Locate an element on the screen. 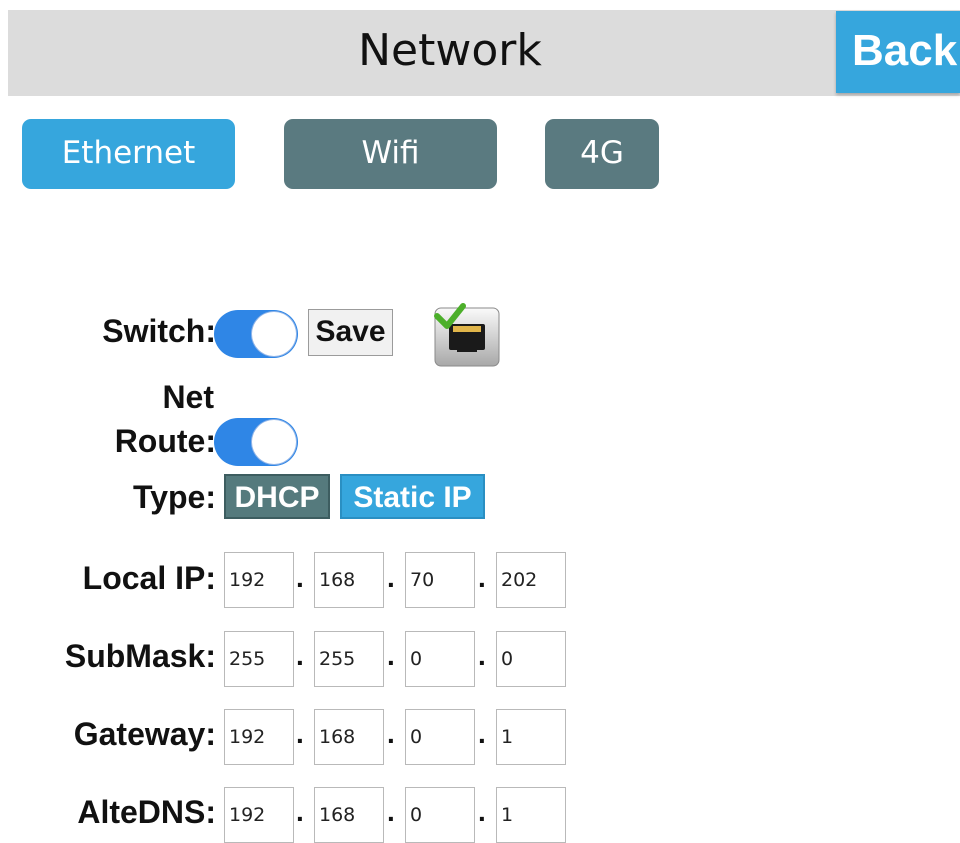  save-button: Save is located at coordinates (350, 332).